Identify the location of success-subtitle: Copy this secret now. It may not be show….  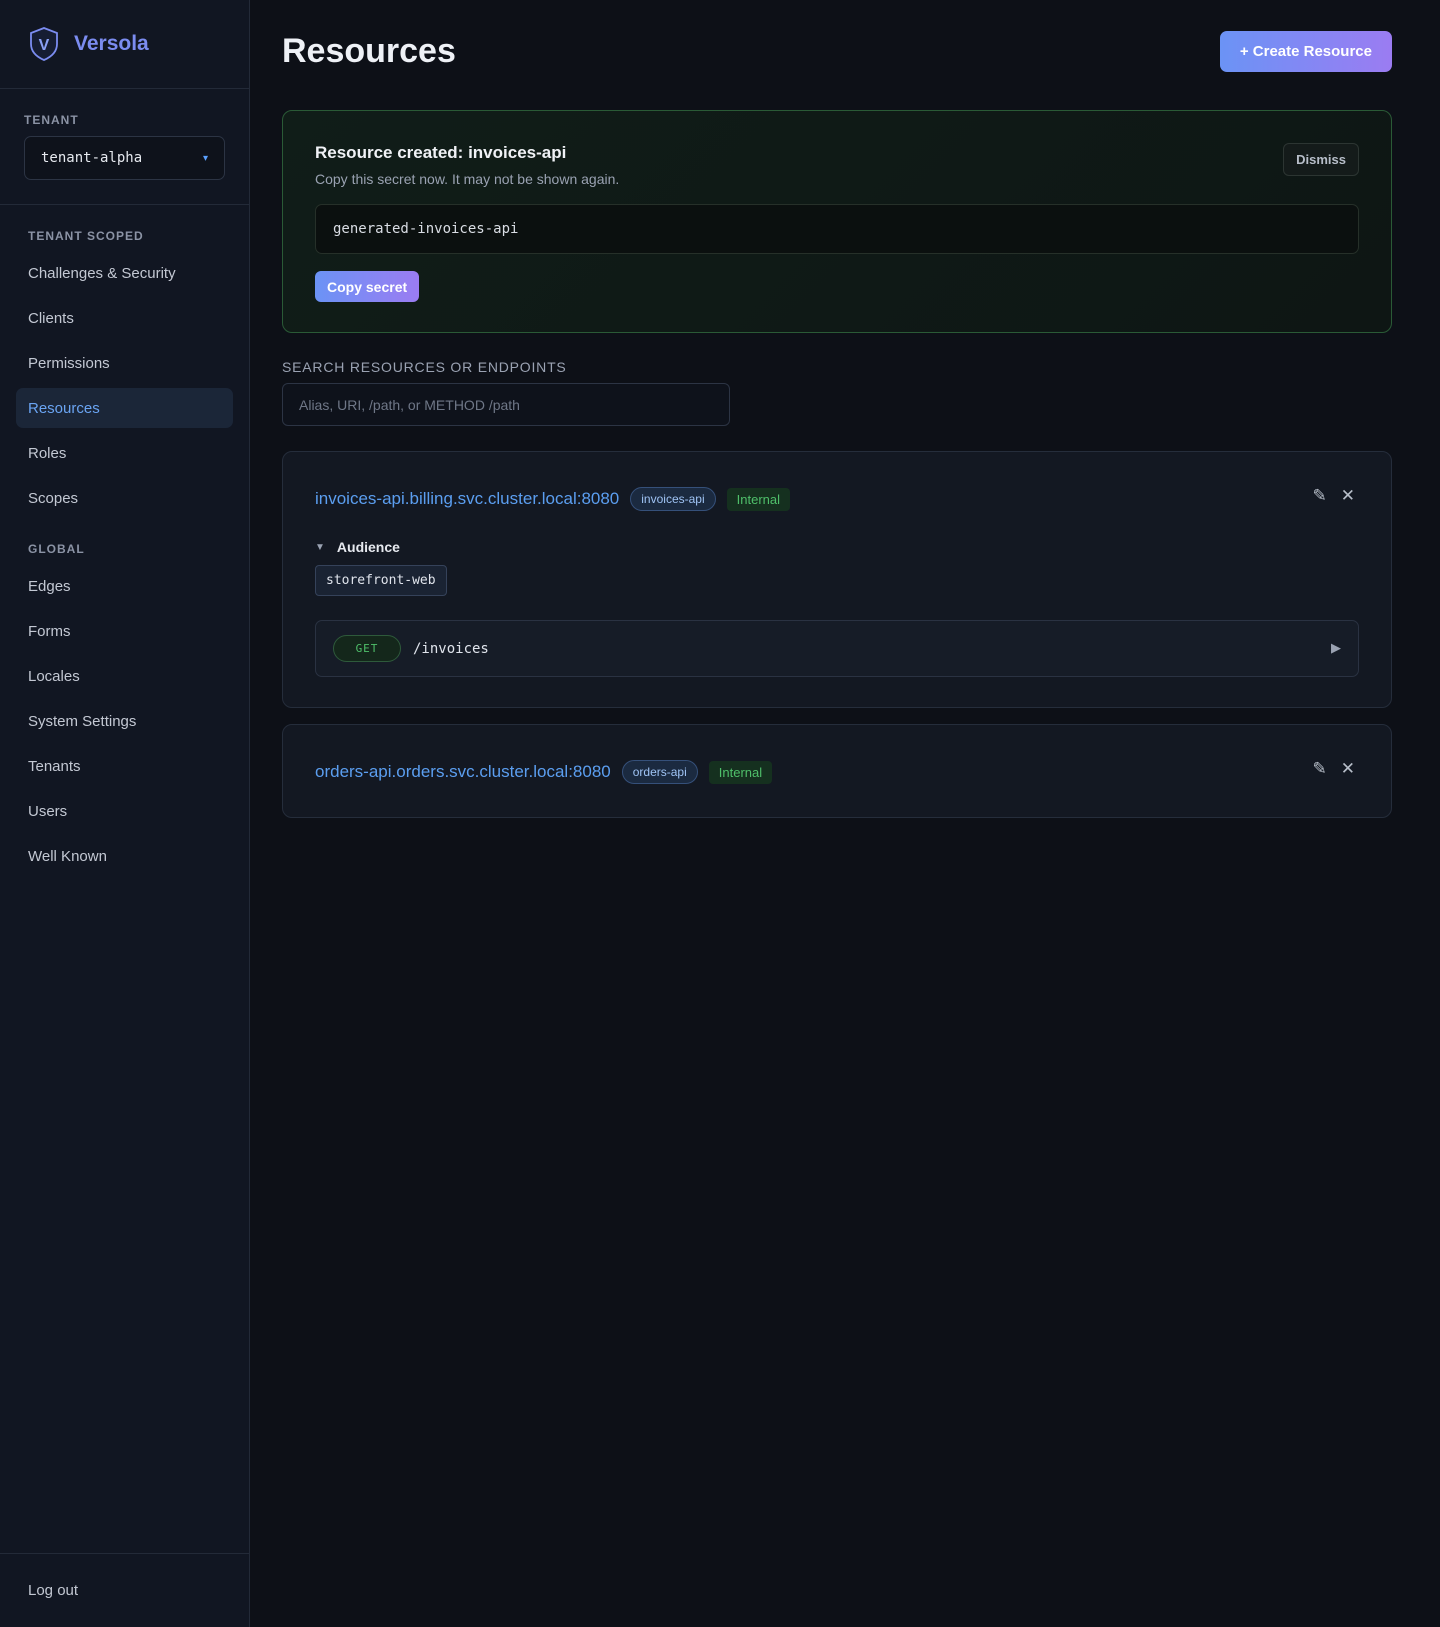
(467, 179).